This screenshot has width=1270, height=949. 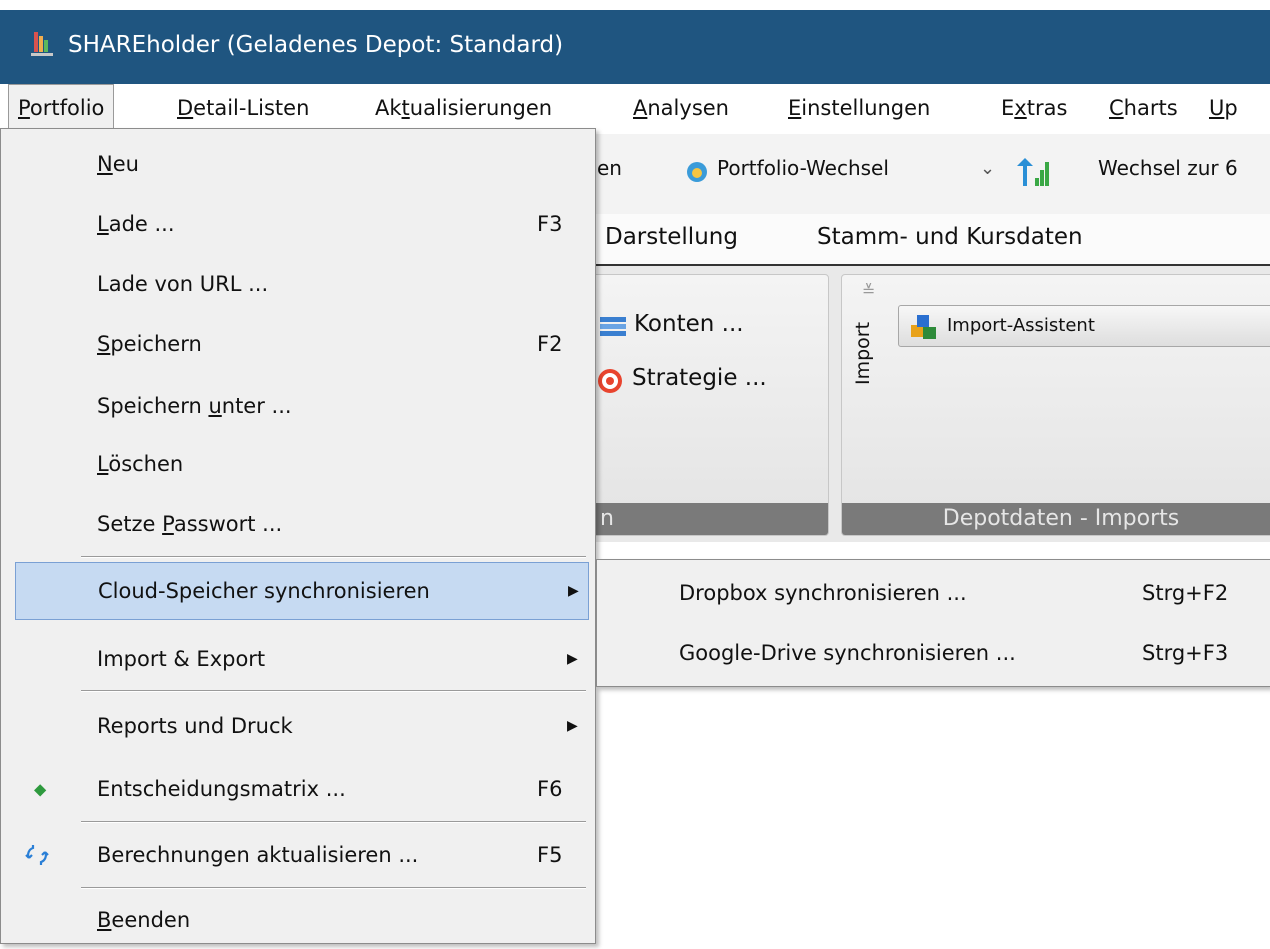 What do you see at coordinates (297, 464) in the screenshot?
I see `menu-item-loeschen: Löschen` at bounding box center [297, 464].